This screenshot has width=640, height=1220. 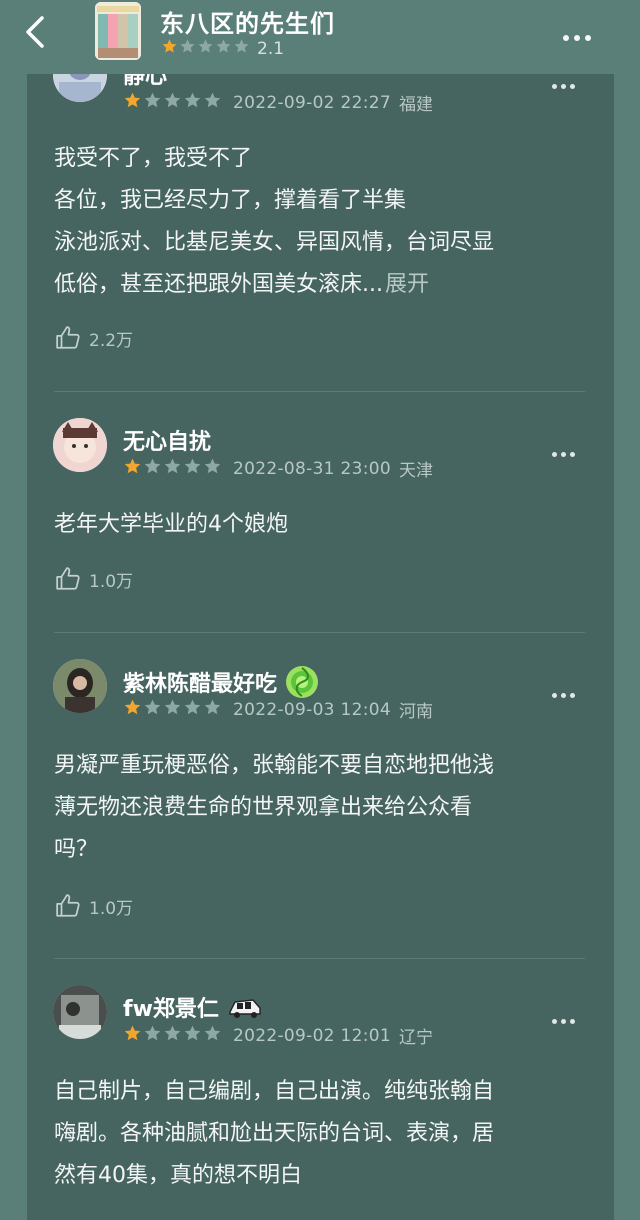 What do you see at coordinates (416, 1038) in the screenshot?
I see `review-location: 辽宁` at bounding box center [416, 1038].